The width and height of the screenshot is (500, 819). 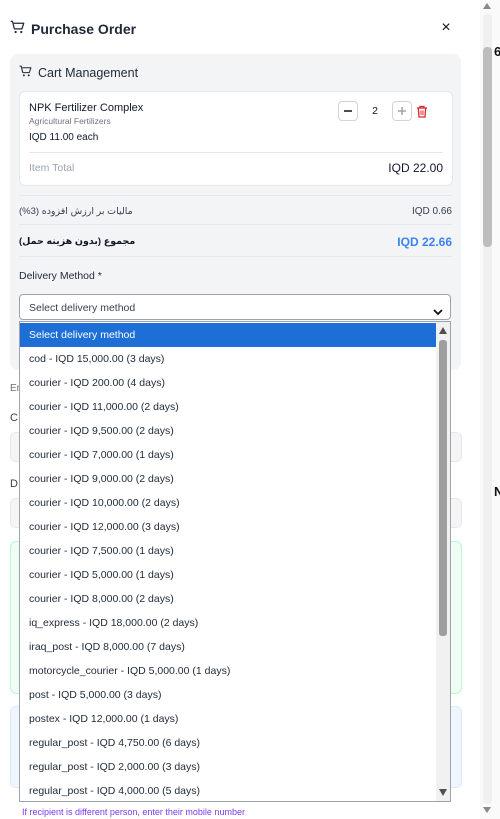 I want to click on dropdown-option: courier - IQD 7,000.00 (1 days), so click(x=228, y=455).